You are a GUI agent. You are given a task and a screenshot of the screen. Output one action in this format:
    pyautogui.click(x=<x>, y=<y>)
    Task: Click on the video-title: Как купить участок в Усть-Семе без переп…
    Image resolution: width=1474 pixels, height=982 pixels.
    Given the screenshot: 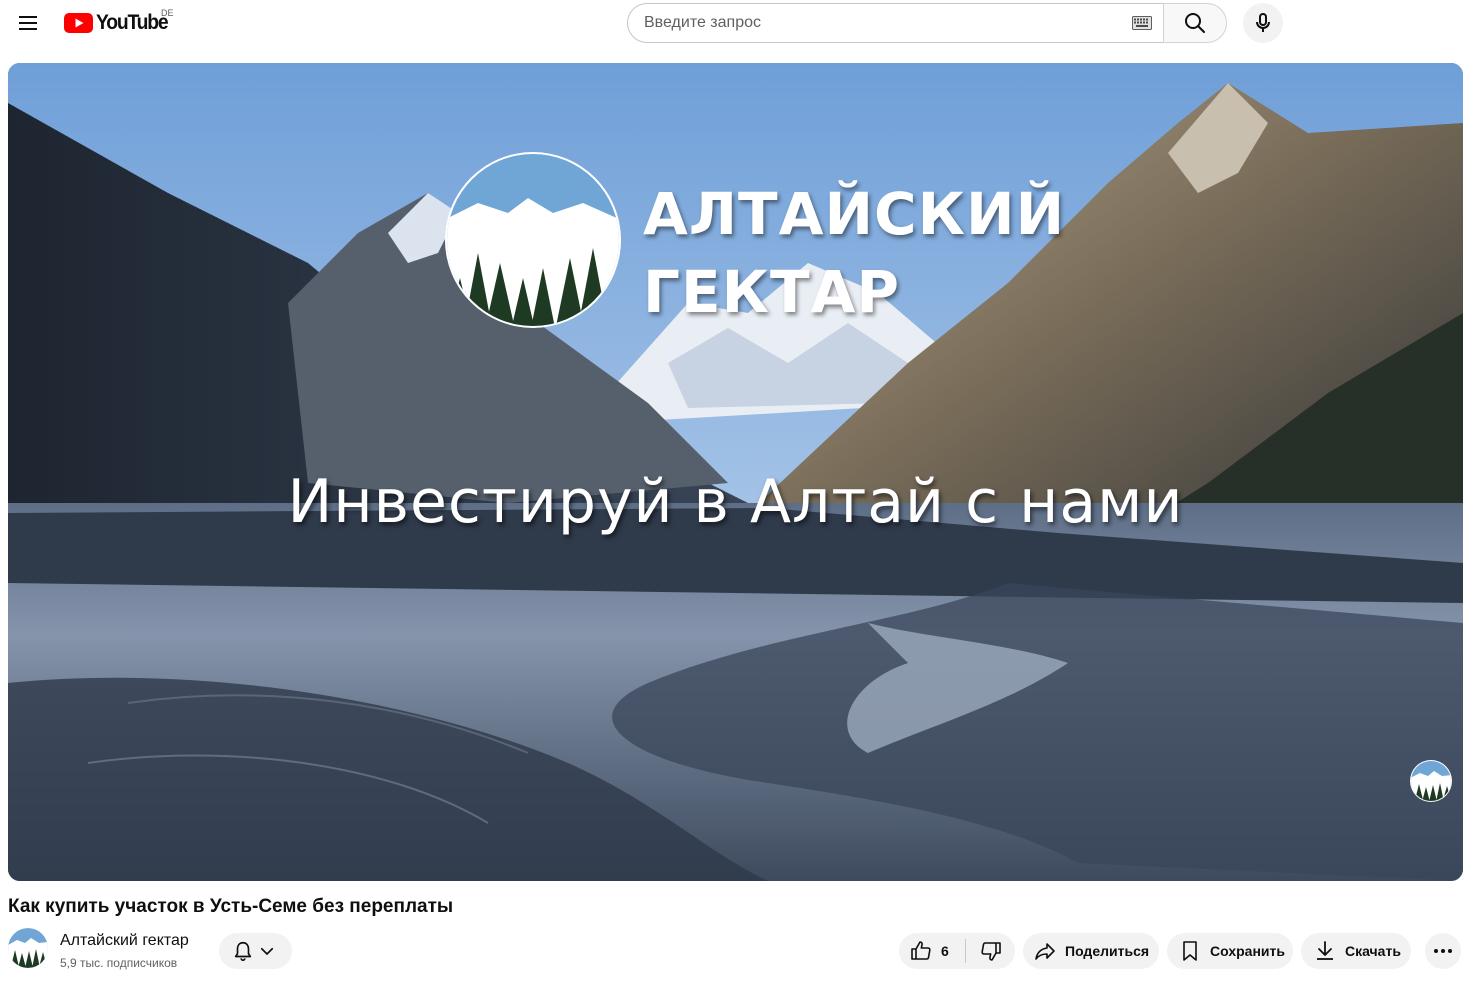 What is the action you would take?
    pyautogui.click(x=231, y=906)
    